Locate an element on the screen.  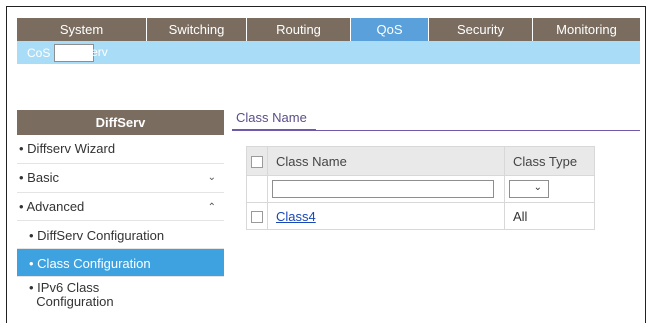
sidebar-header: DiffServ is located at coordinates (120, 122).